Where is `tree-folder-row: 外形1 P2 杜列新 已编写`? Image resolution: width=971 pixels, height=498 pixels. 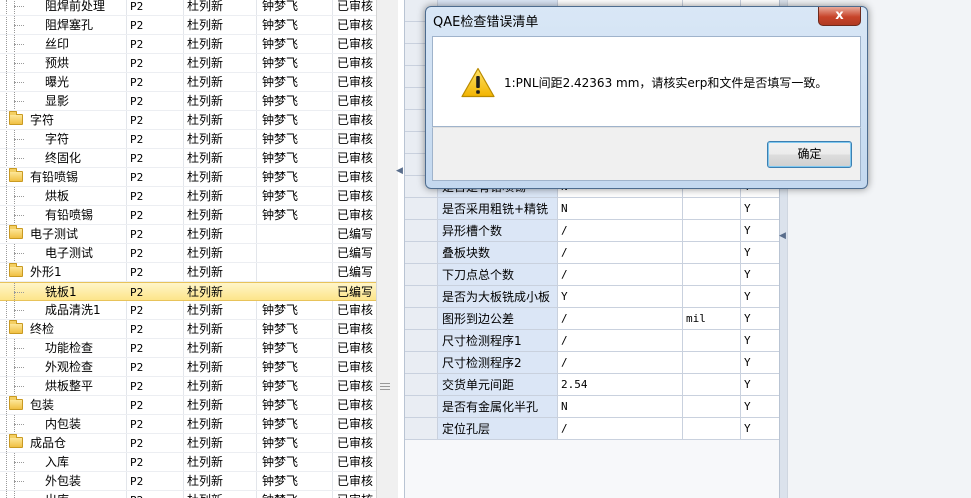
tree-folder-row: 外形1 P2 杜列新 已编写 is located at coordinates (188, 272).